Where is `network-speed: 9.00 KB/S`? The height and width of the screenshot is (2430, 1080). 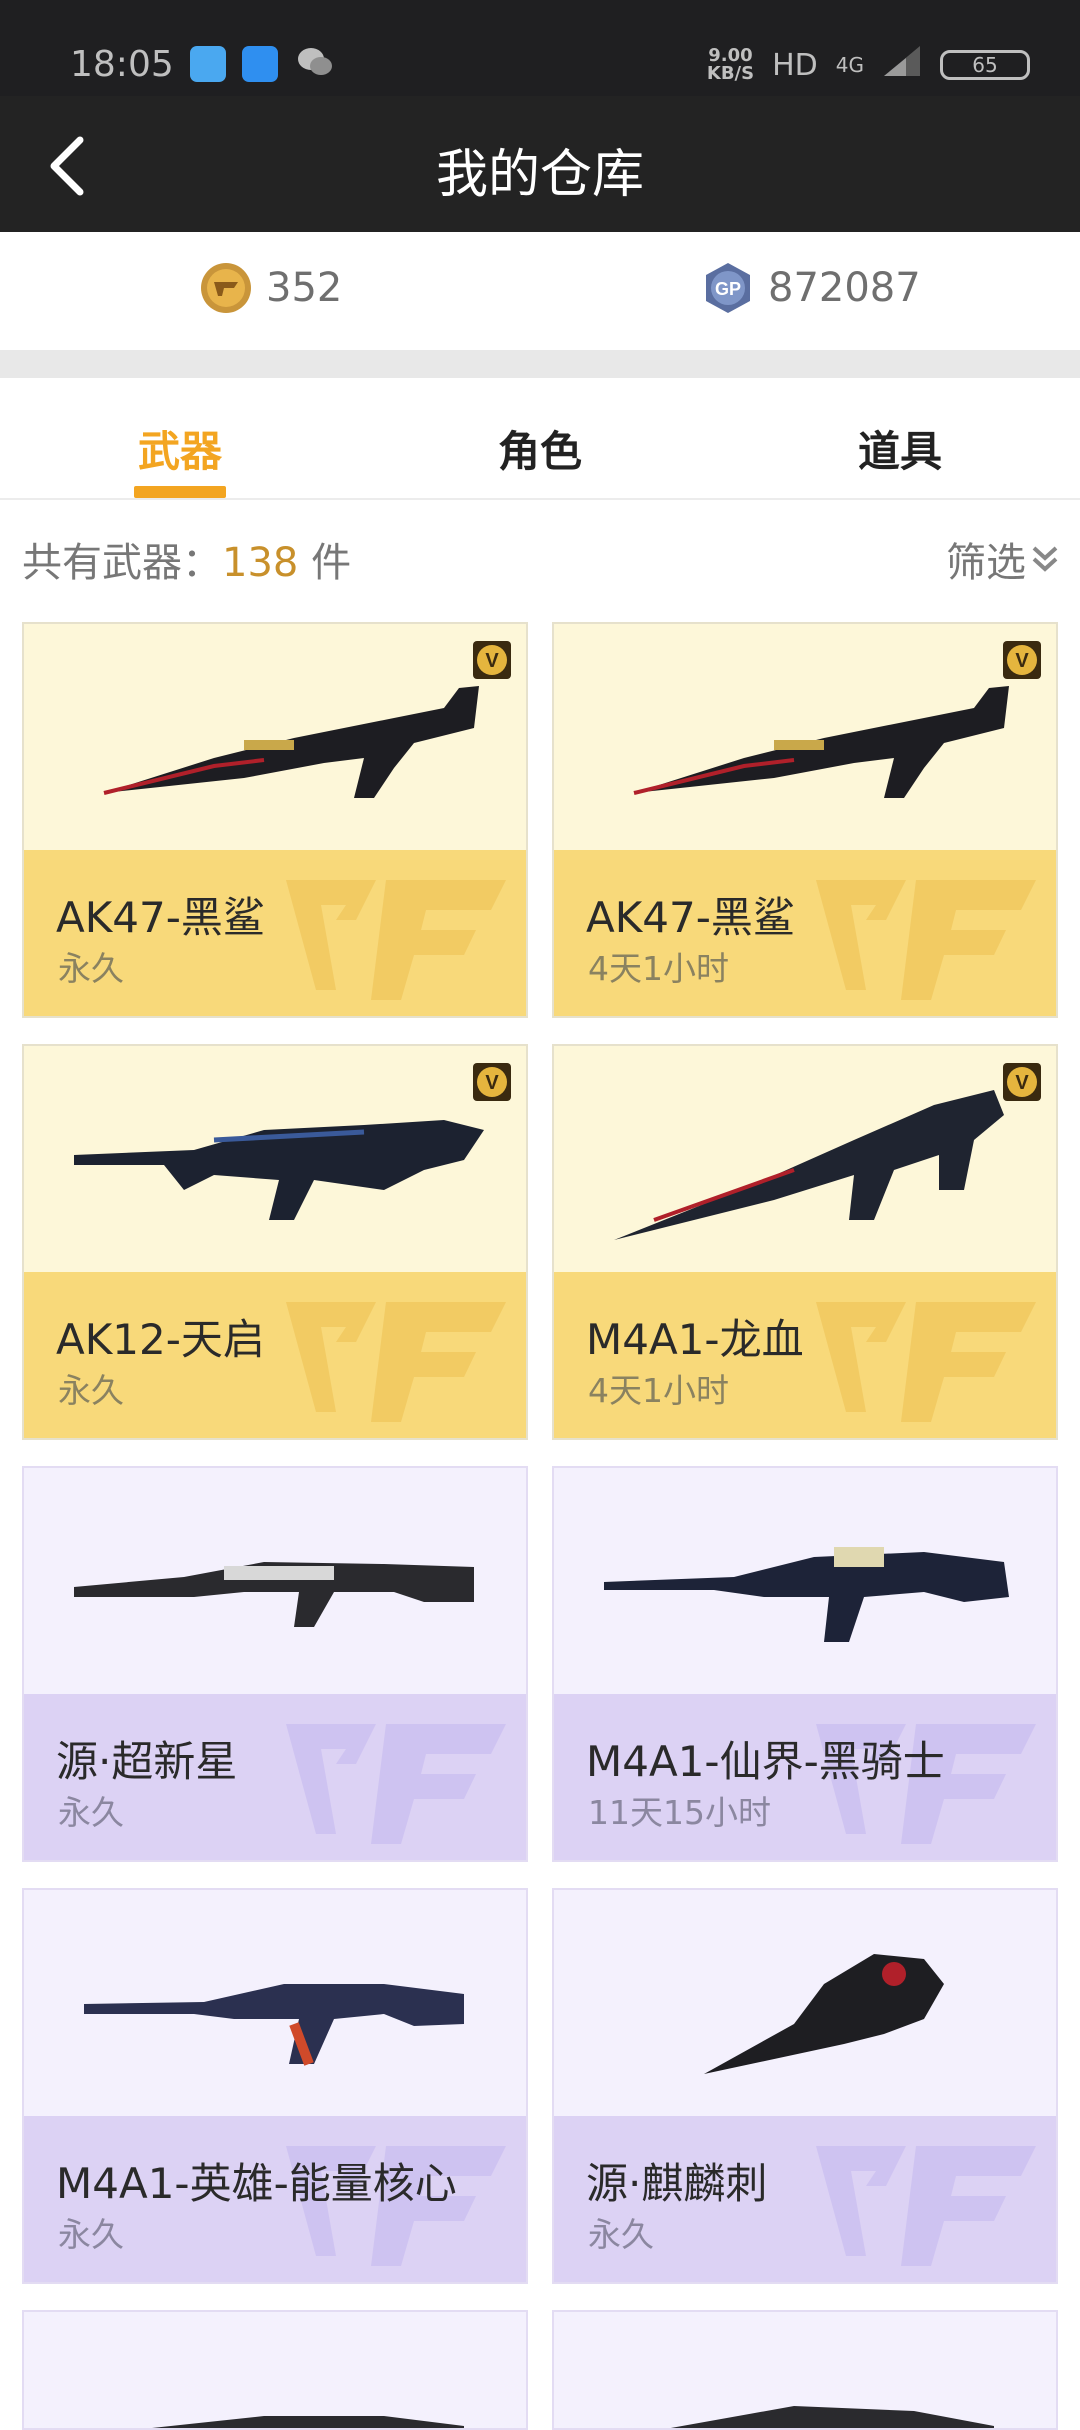
network-speed: 9.00 KB/S is located at coordinates (730, 64).